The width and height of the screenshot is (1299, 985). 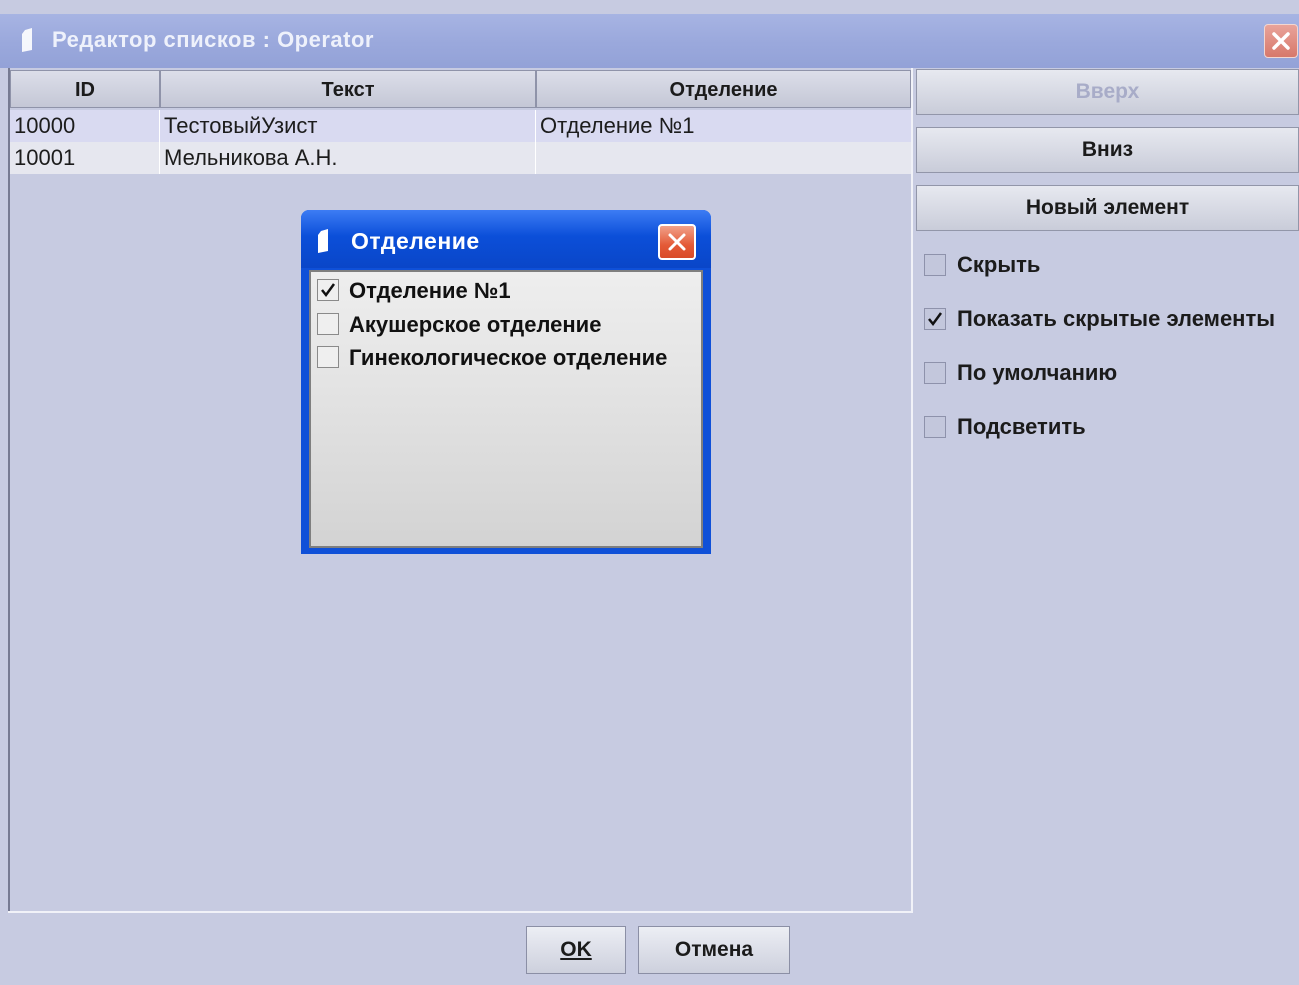 What do you see at coordinates (723, 158) in the screenshot?
I see `cell-department` at bounding box center [723, 158].